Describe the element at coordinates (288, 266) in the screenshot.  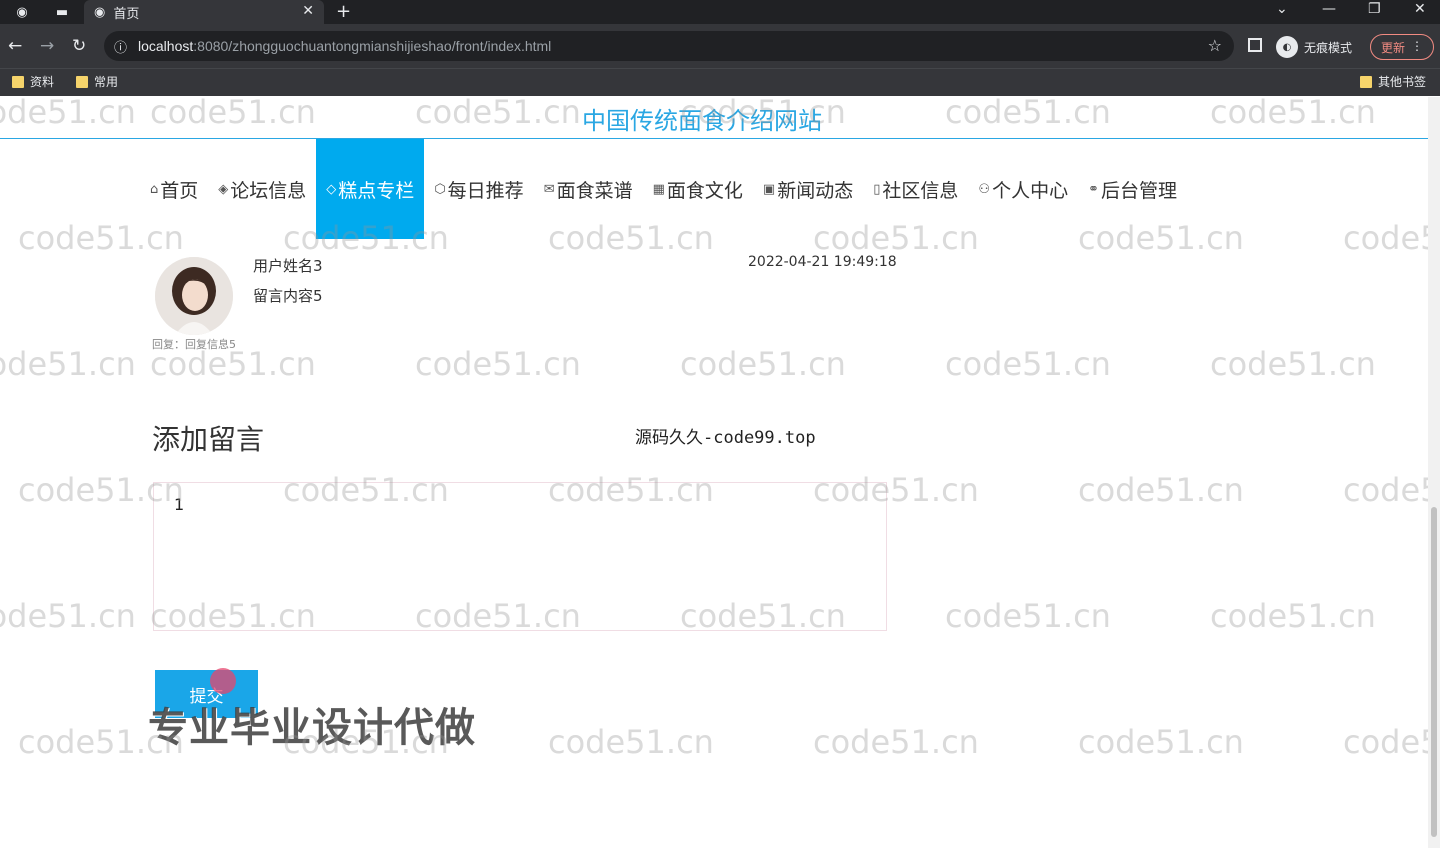
I see `message-user: 用户姓名3` at that location.